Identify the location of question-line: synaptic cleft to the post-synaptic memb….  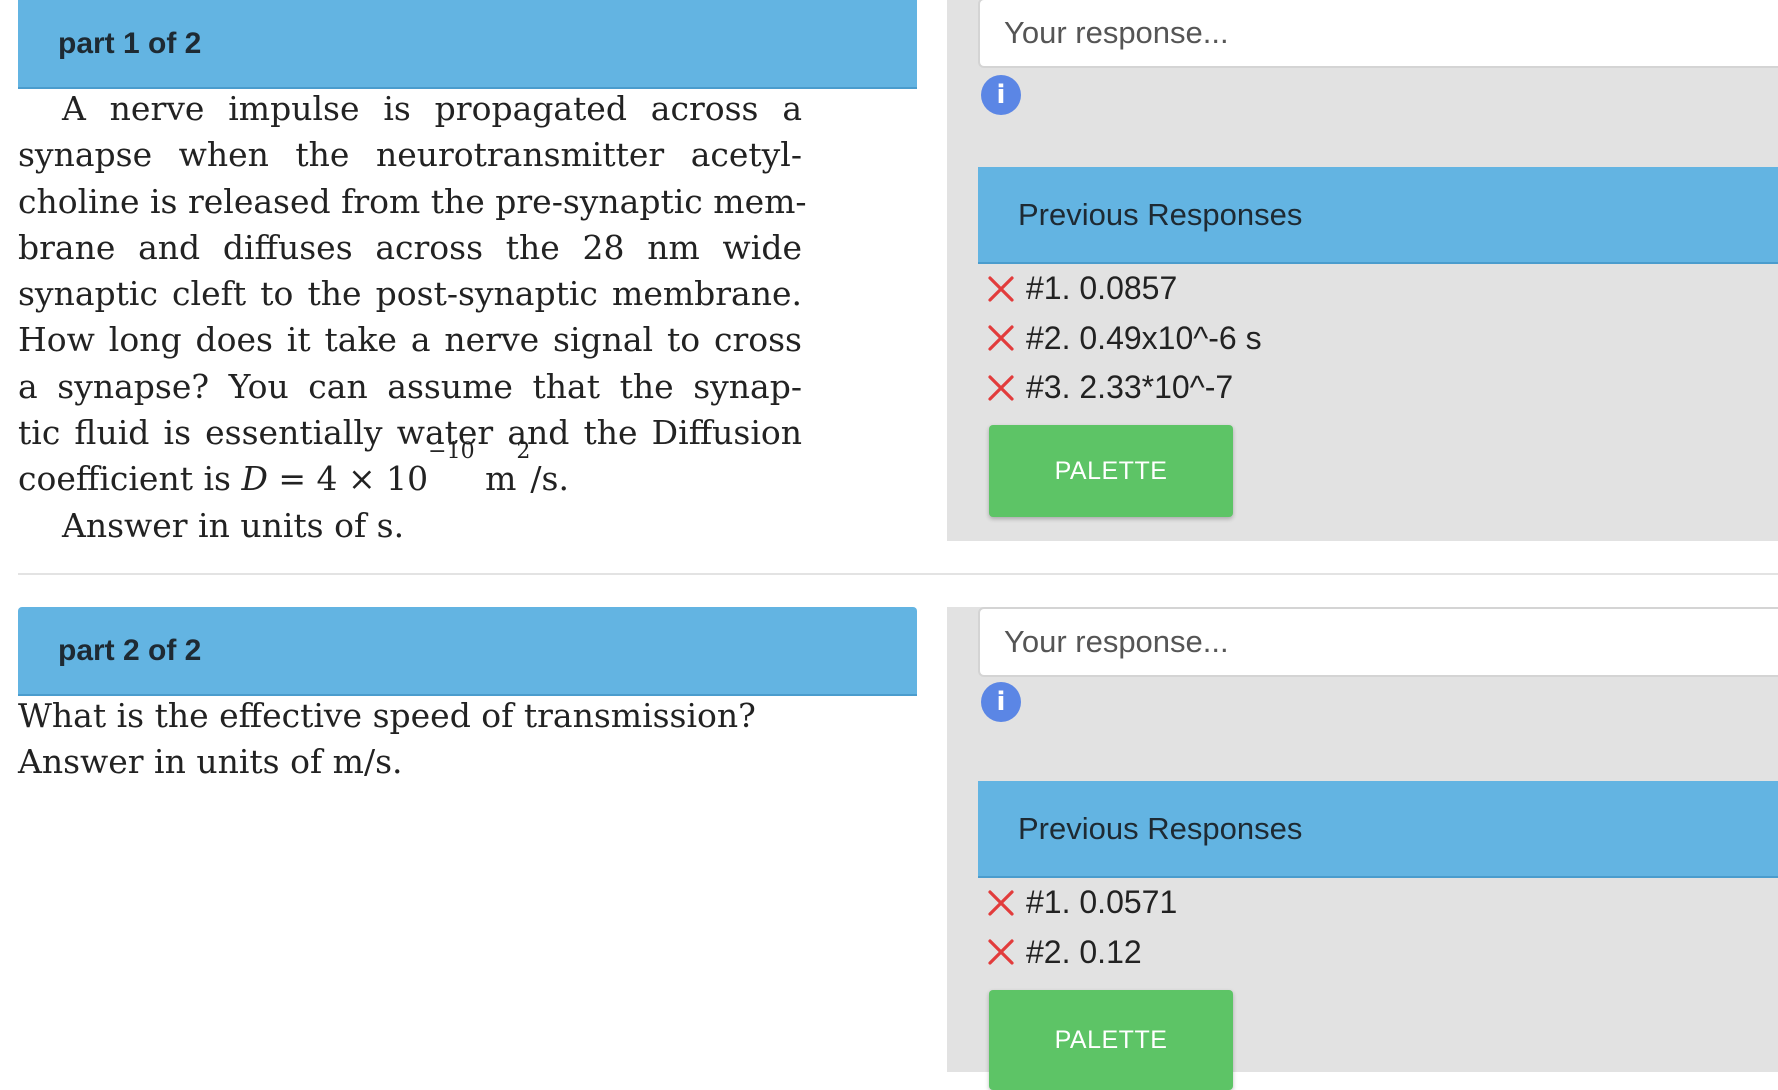
(410, 294).